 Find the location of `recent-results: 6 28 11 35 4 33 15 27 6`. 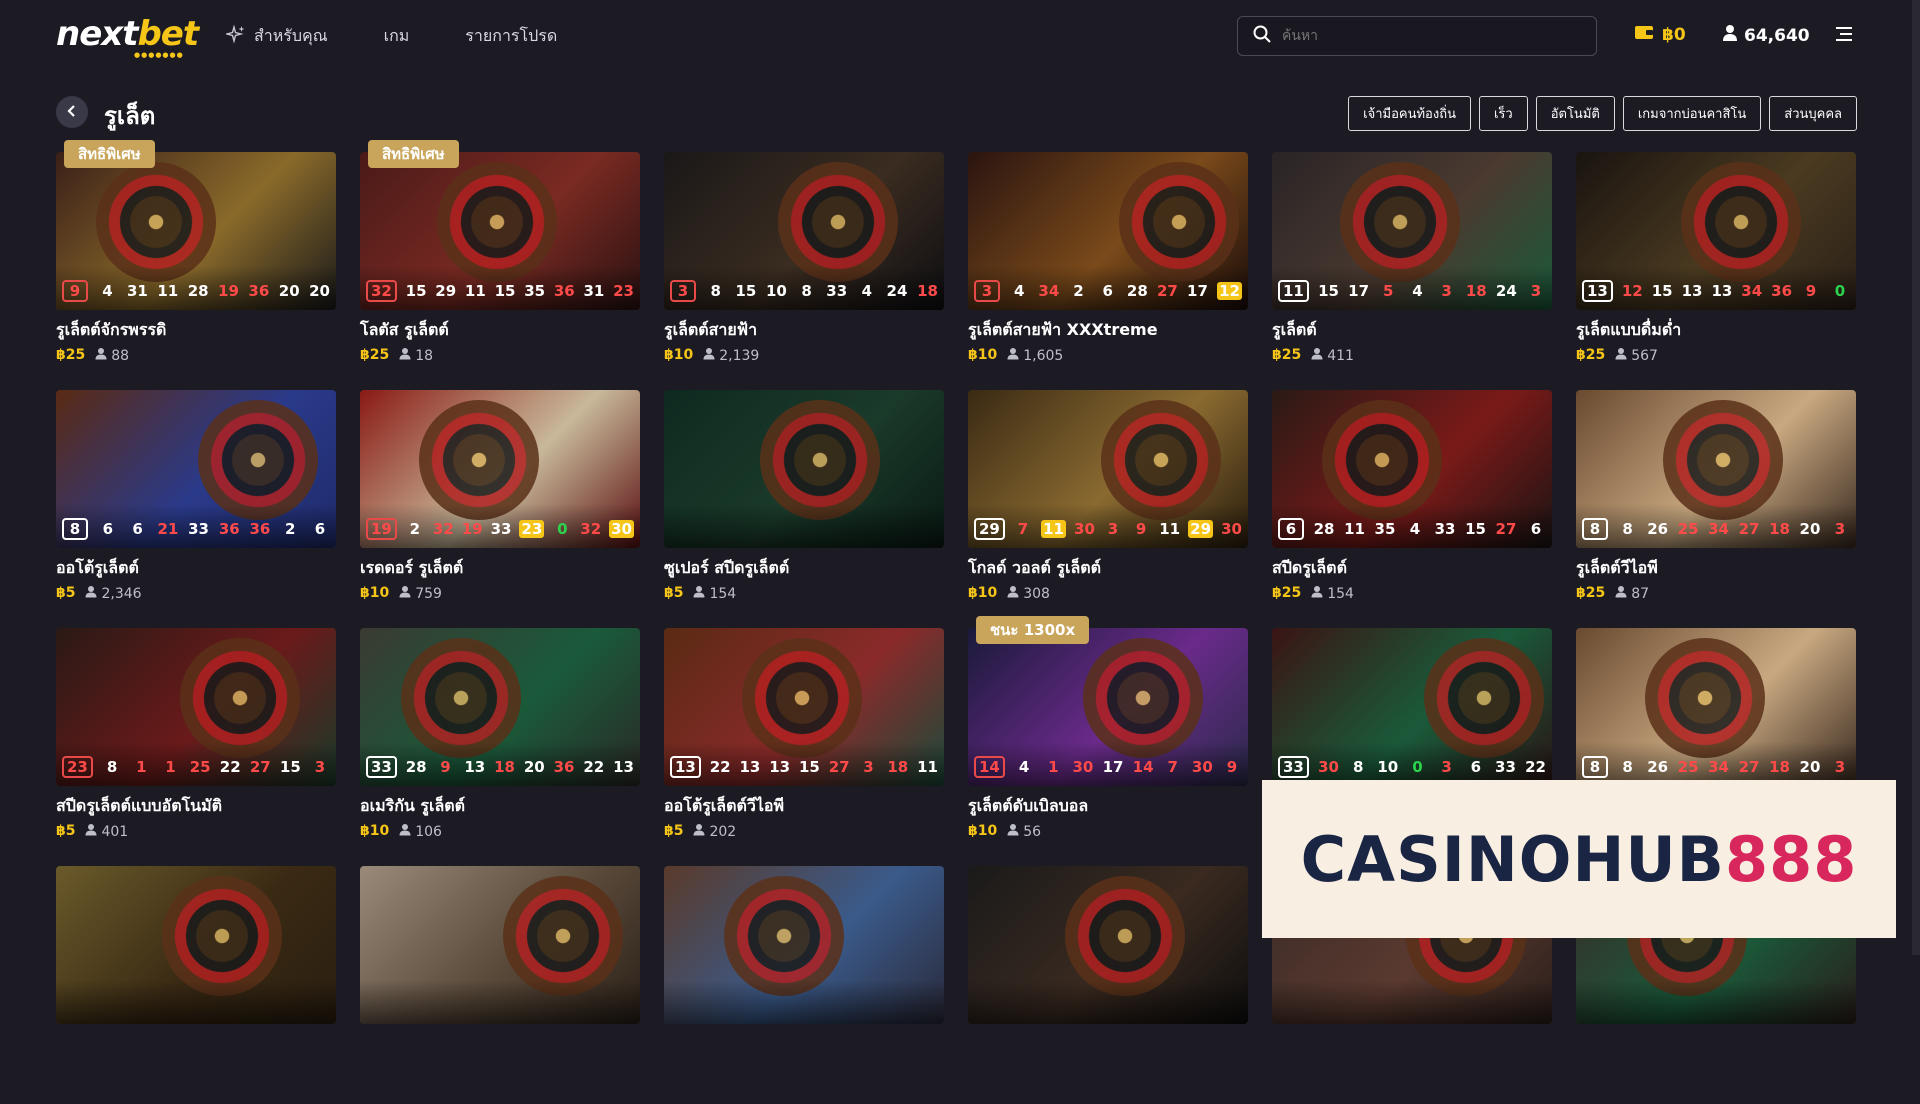

recent-results: 6 28 11 35 4 33 15 27 6 is located at coordinates (1412, 529).